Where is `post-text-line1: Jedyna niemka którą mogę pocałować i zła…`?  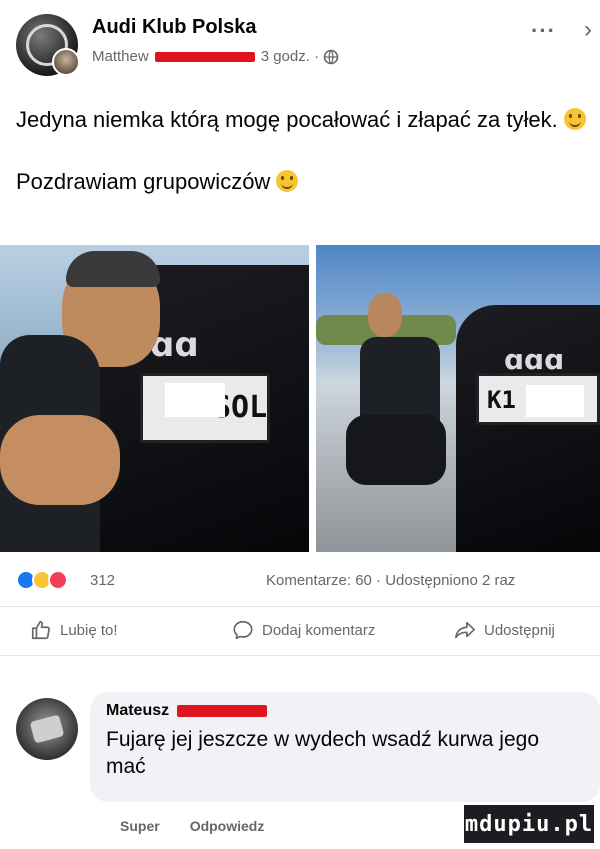 post-text-line1: Jedyna niemka którą mogę pocałować i zła… is located at coordinates (301, 120).